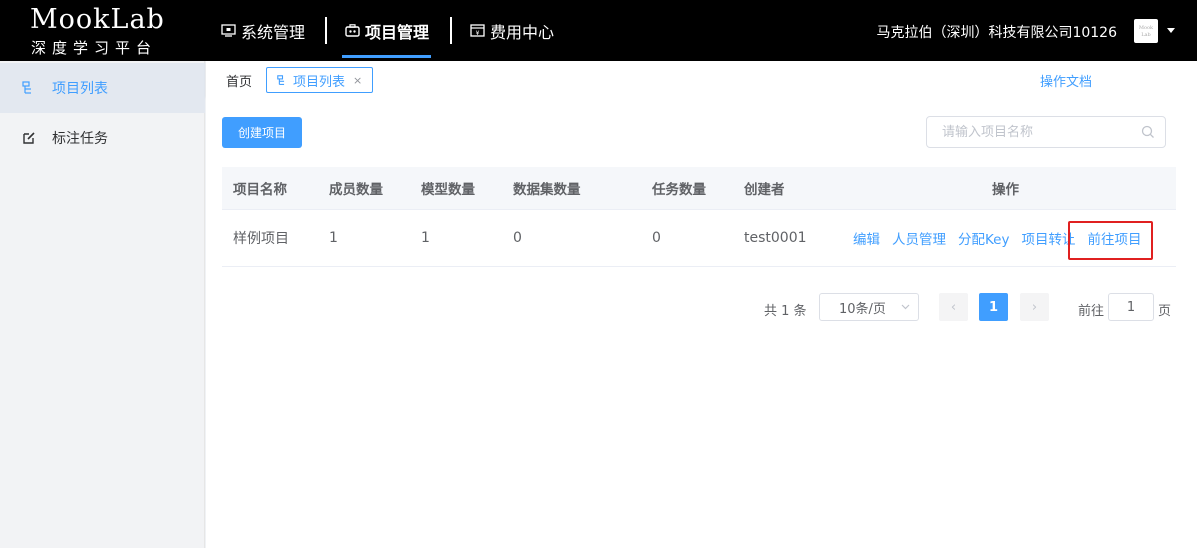  What do you see at coordinates (352, 30) in the screenshot?
I see `briefcase-icon` at bounding box center [352, 30].